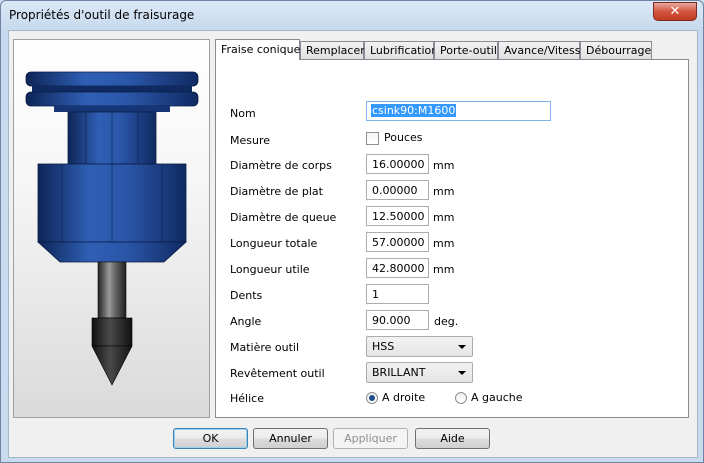 Image resolution: width=704 pixels, height=463 pixels. I want to click on measure-label: Mesure, so click(250, 140).